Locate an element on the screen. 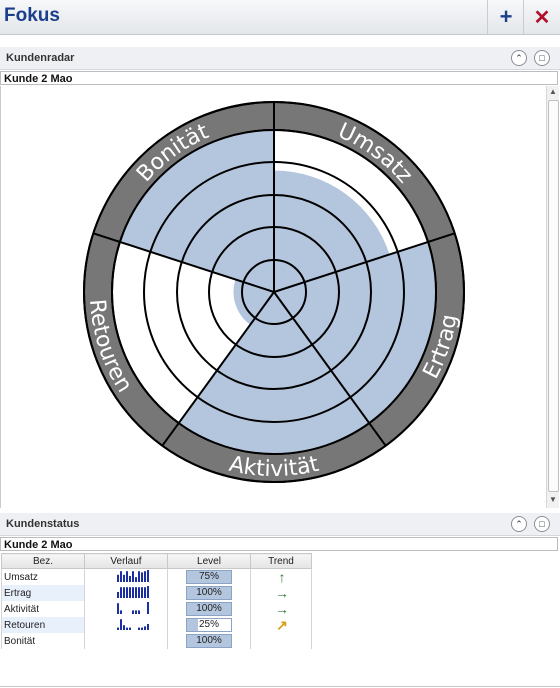  status-subject: Kunde 2 Mao is located at coordinates (279, 544).